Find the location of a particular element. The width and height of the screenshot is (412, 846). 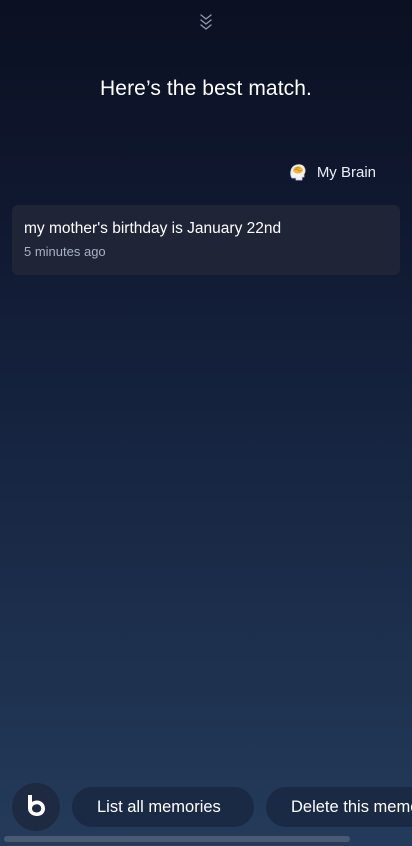

bixby-button is located at coordinates (36, 807).